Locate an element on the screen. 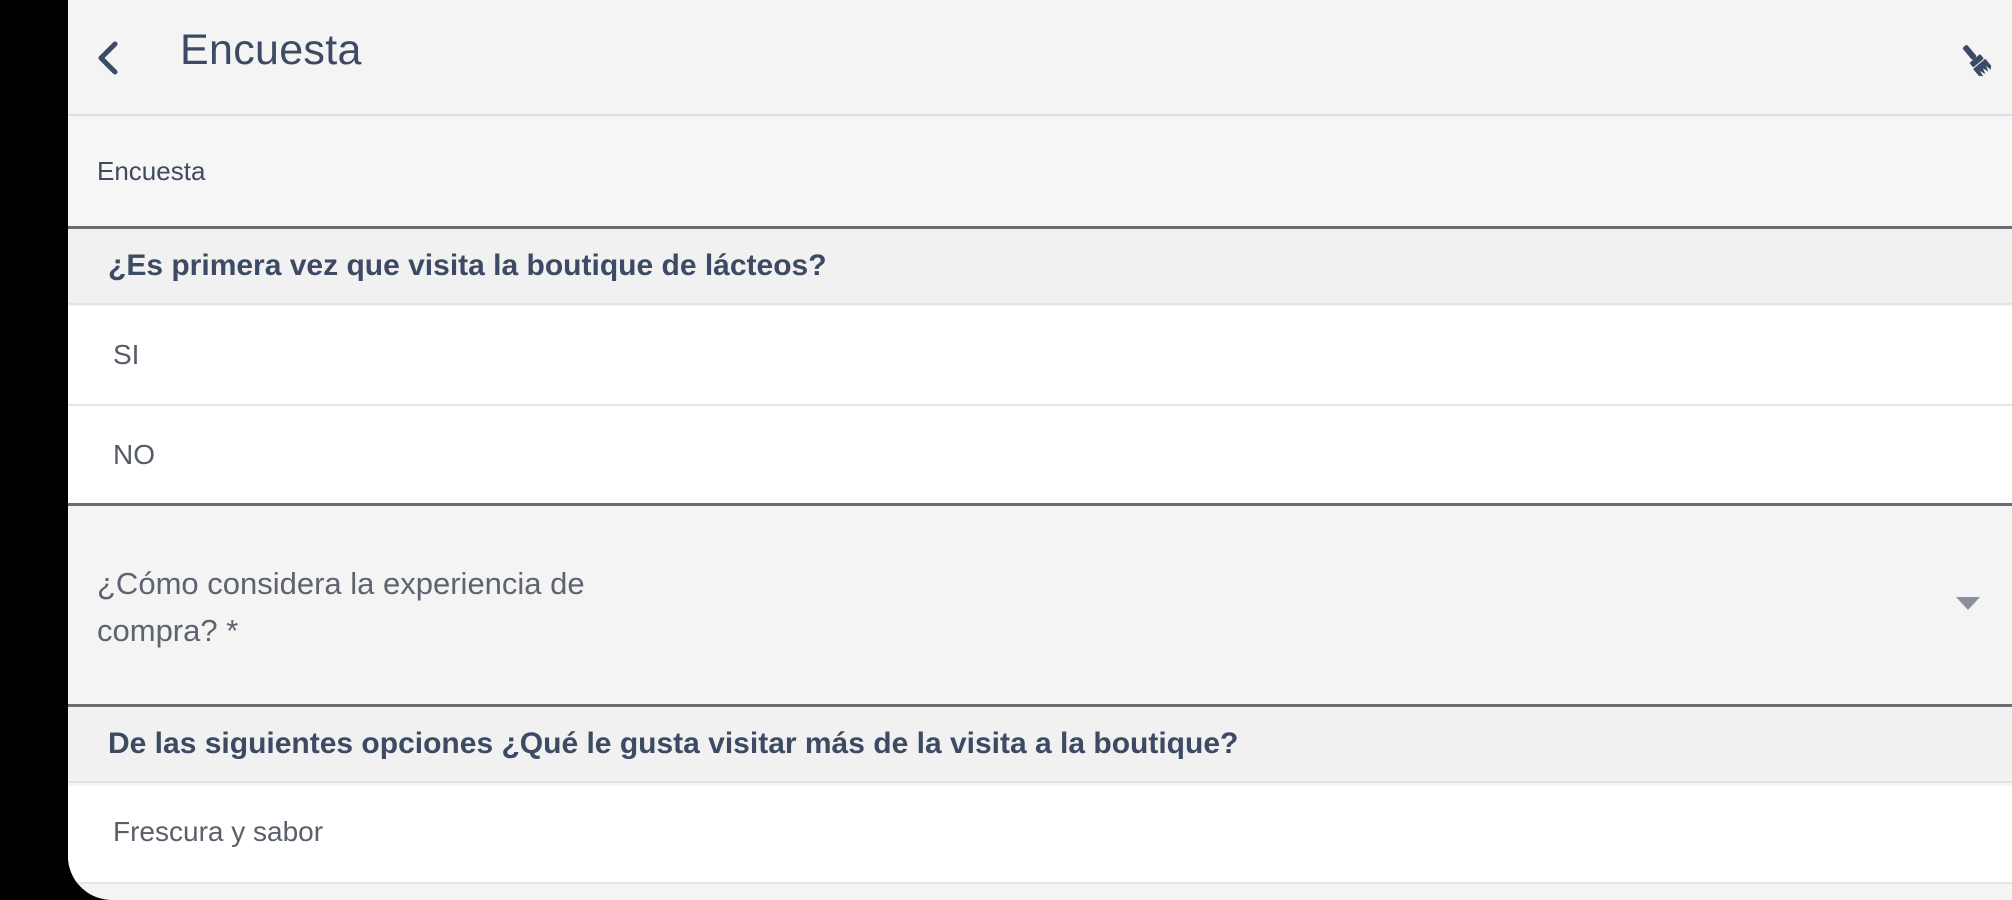 The width and height of the screenshot is (2012, 900). option-frescura-y-sabor: Frescura y sabor is located at coordinates (1040, 834).